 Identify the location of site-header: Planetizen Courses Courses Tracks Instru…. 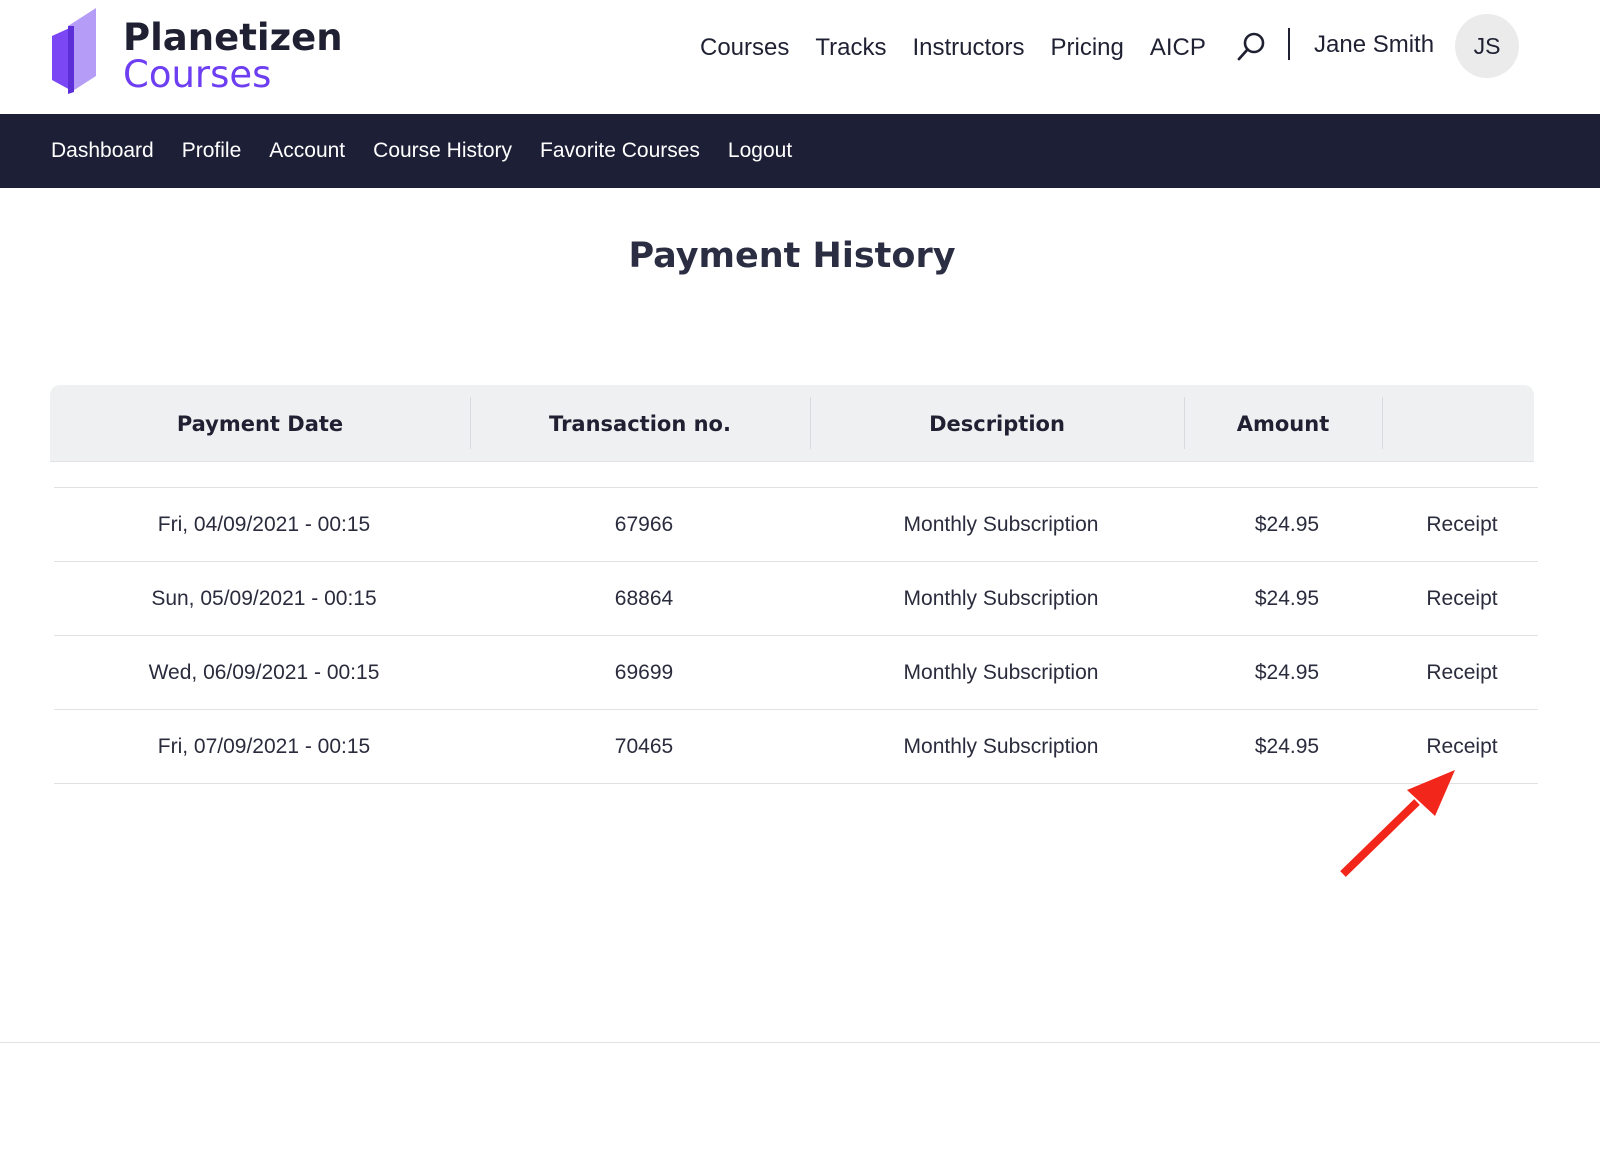
(800, 57).